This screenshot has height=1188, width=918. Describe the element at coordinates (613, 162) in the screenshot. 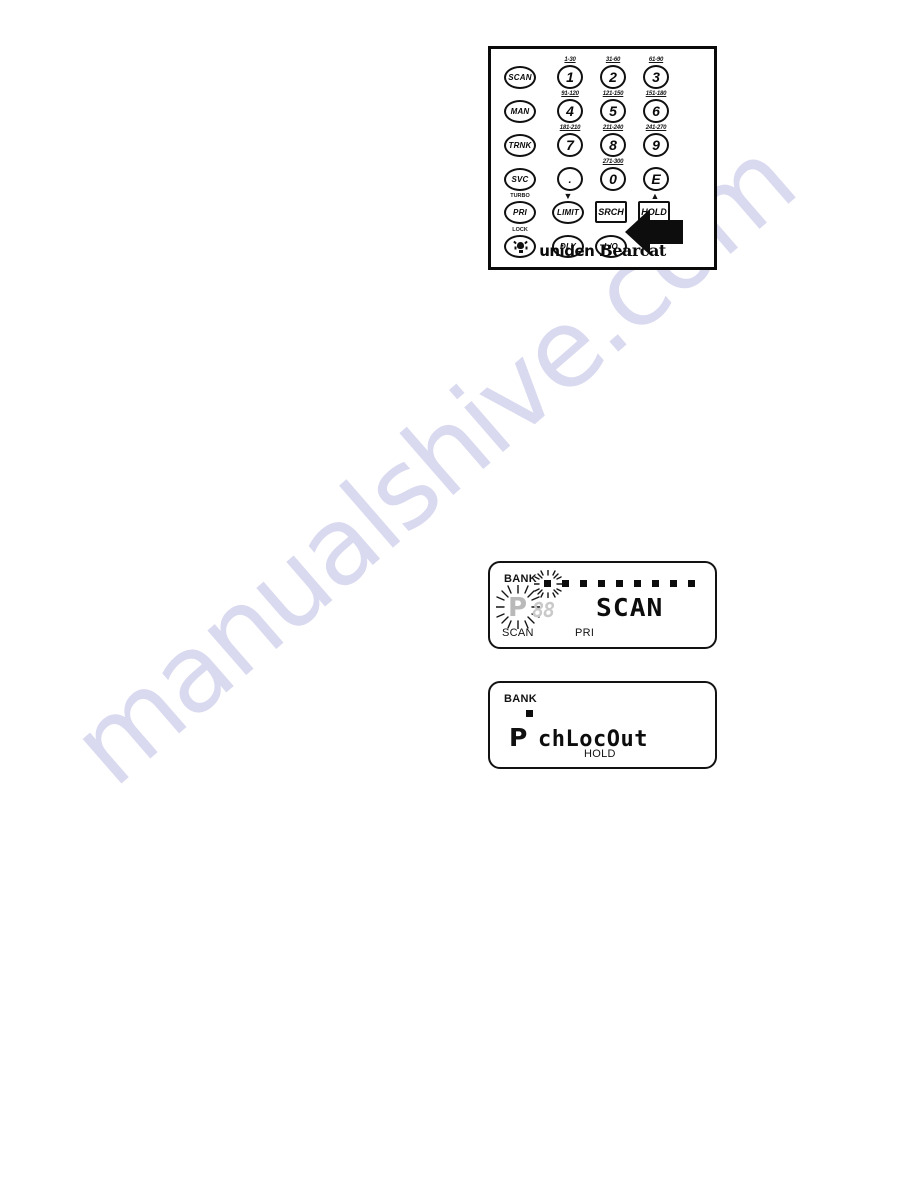

I see `range-label-271-300: 271-300` at that location.